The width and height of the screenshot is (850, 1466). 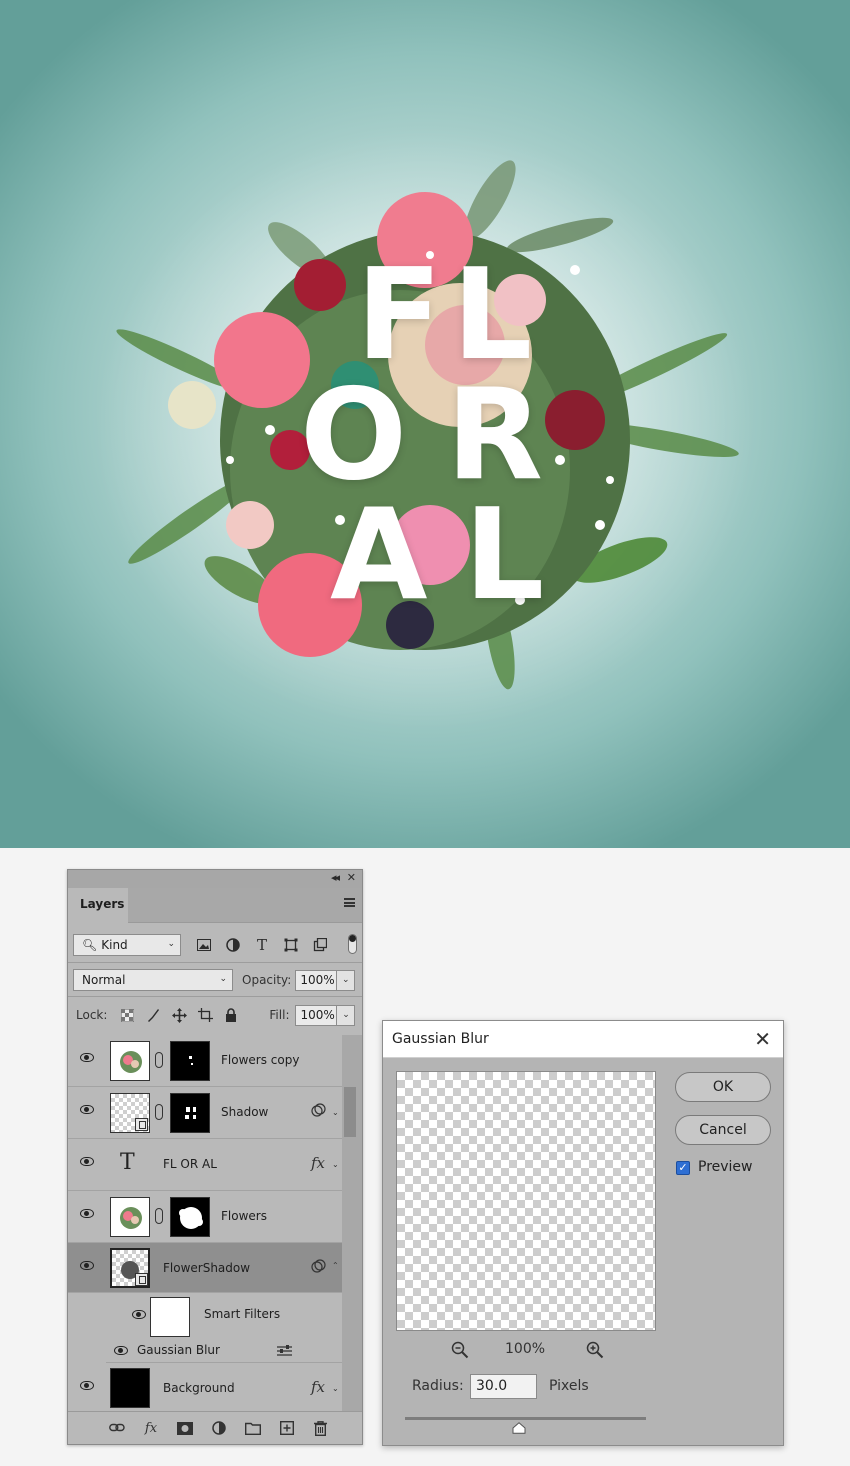 I want to click on floral-letter-l2: L, so click(x=507, y=554).